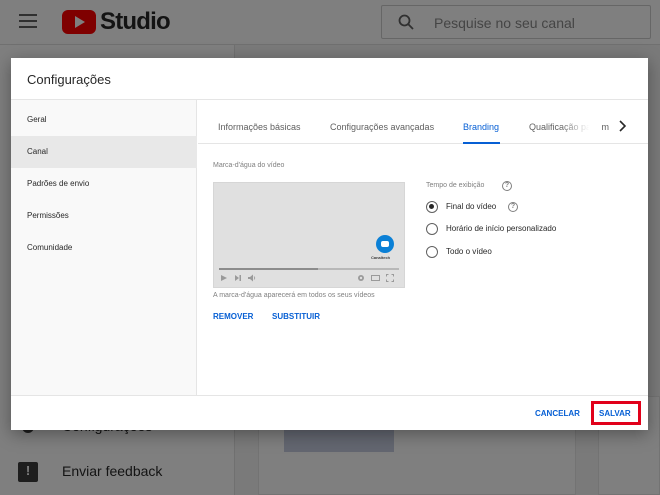 This screenshot has height=495, width=660. What do you see at coordinates (104, 152) in the screenshot?
I see `sidebar-item-channel: Canal` at bounding box center [104, 152].